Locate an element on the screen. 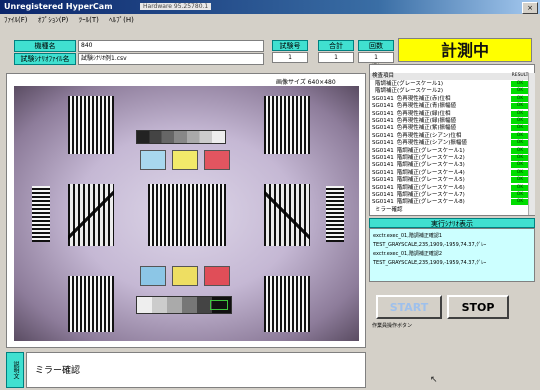 The height and width of the screenshot is (390, 540). row-item-name: 階調補正(グレースケール2) is located at coordinates (407, 91).